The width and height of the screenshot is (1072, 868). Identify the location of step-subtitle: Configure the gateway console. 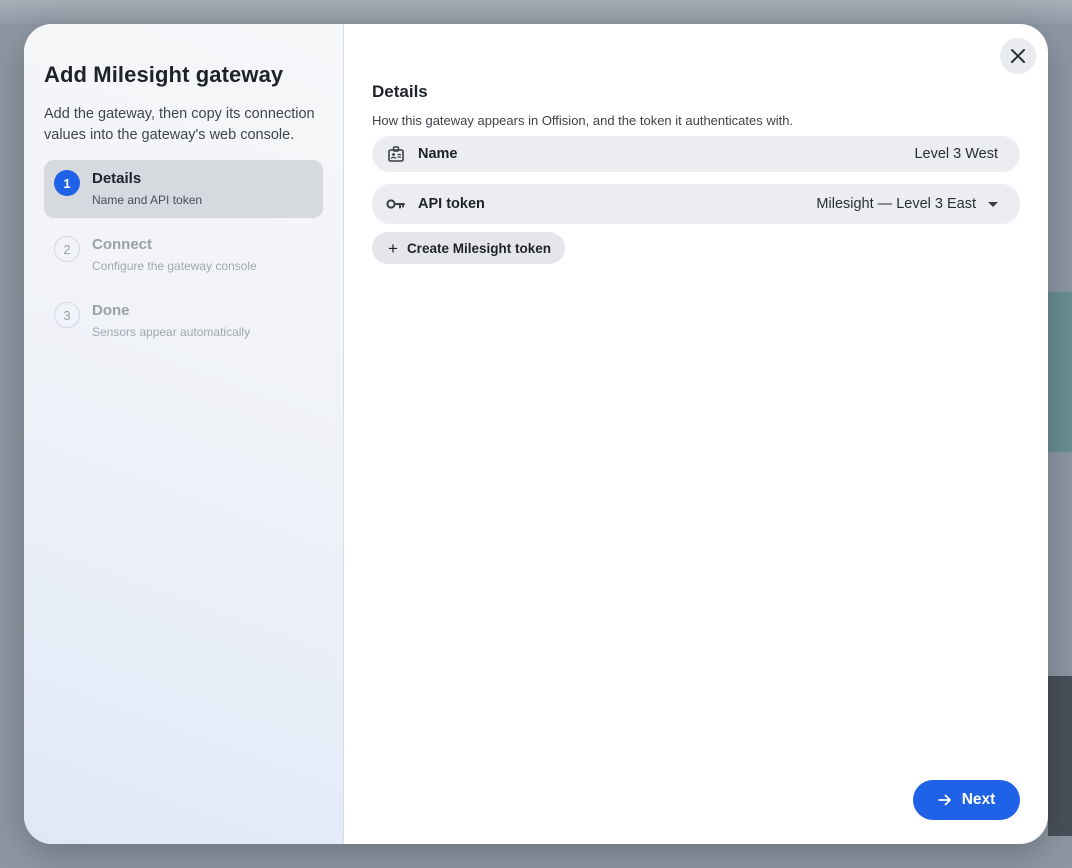
(174, 266).